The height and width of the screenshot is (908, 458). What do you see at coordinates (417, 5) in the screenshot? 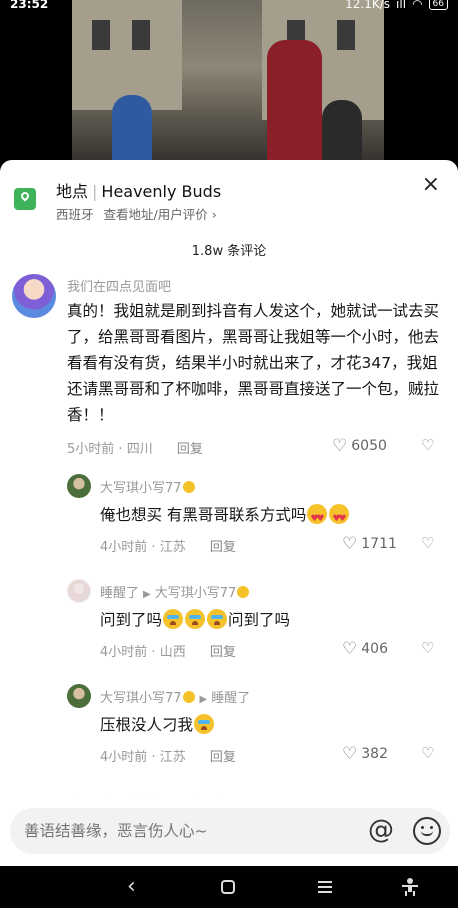
I see `wifi-icon: ◠` at bounding box center [417, 5].